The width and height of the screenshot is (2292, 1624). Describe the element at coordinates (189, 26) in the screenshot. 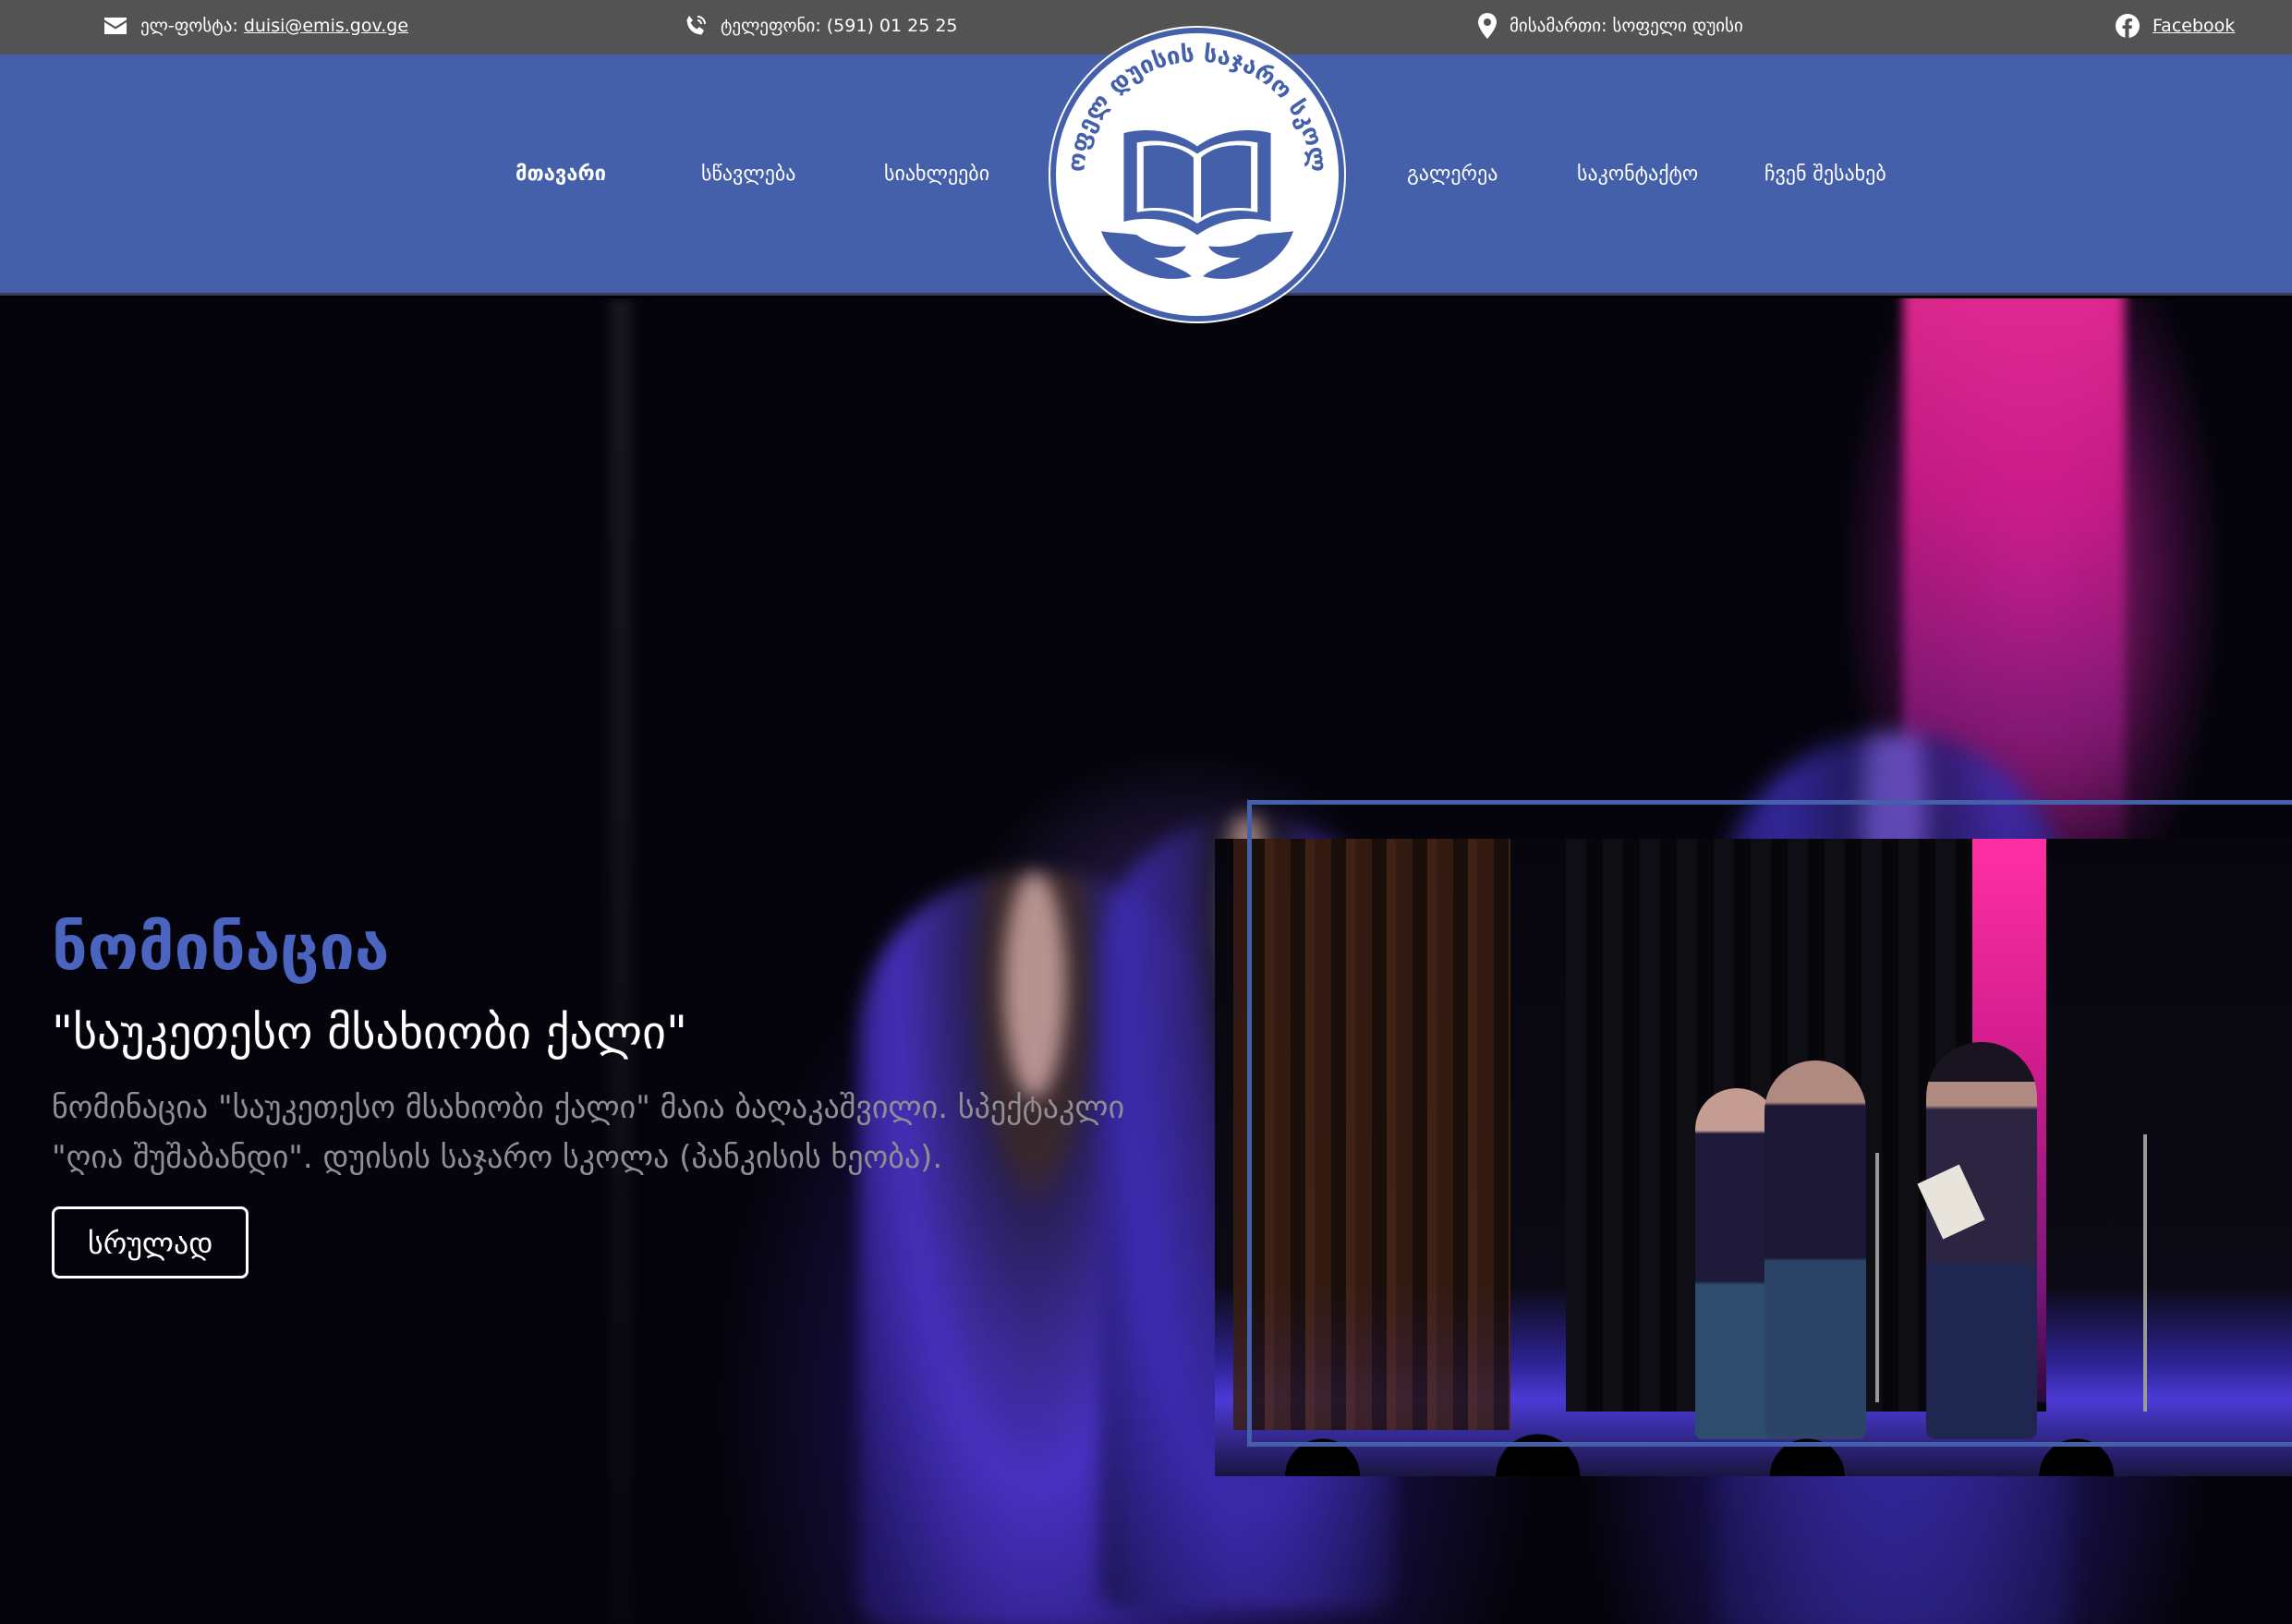

I see `email-label: ელ-ფოსტა:` at that location.